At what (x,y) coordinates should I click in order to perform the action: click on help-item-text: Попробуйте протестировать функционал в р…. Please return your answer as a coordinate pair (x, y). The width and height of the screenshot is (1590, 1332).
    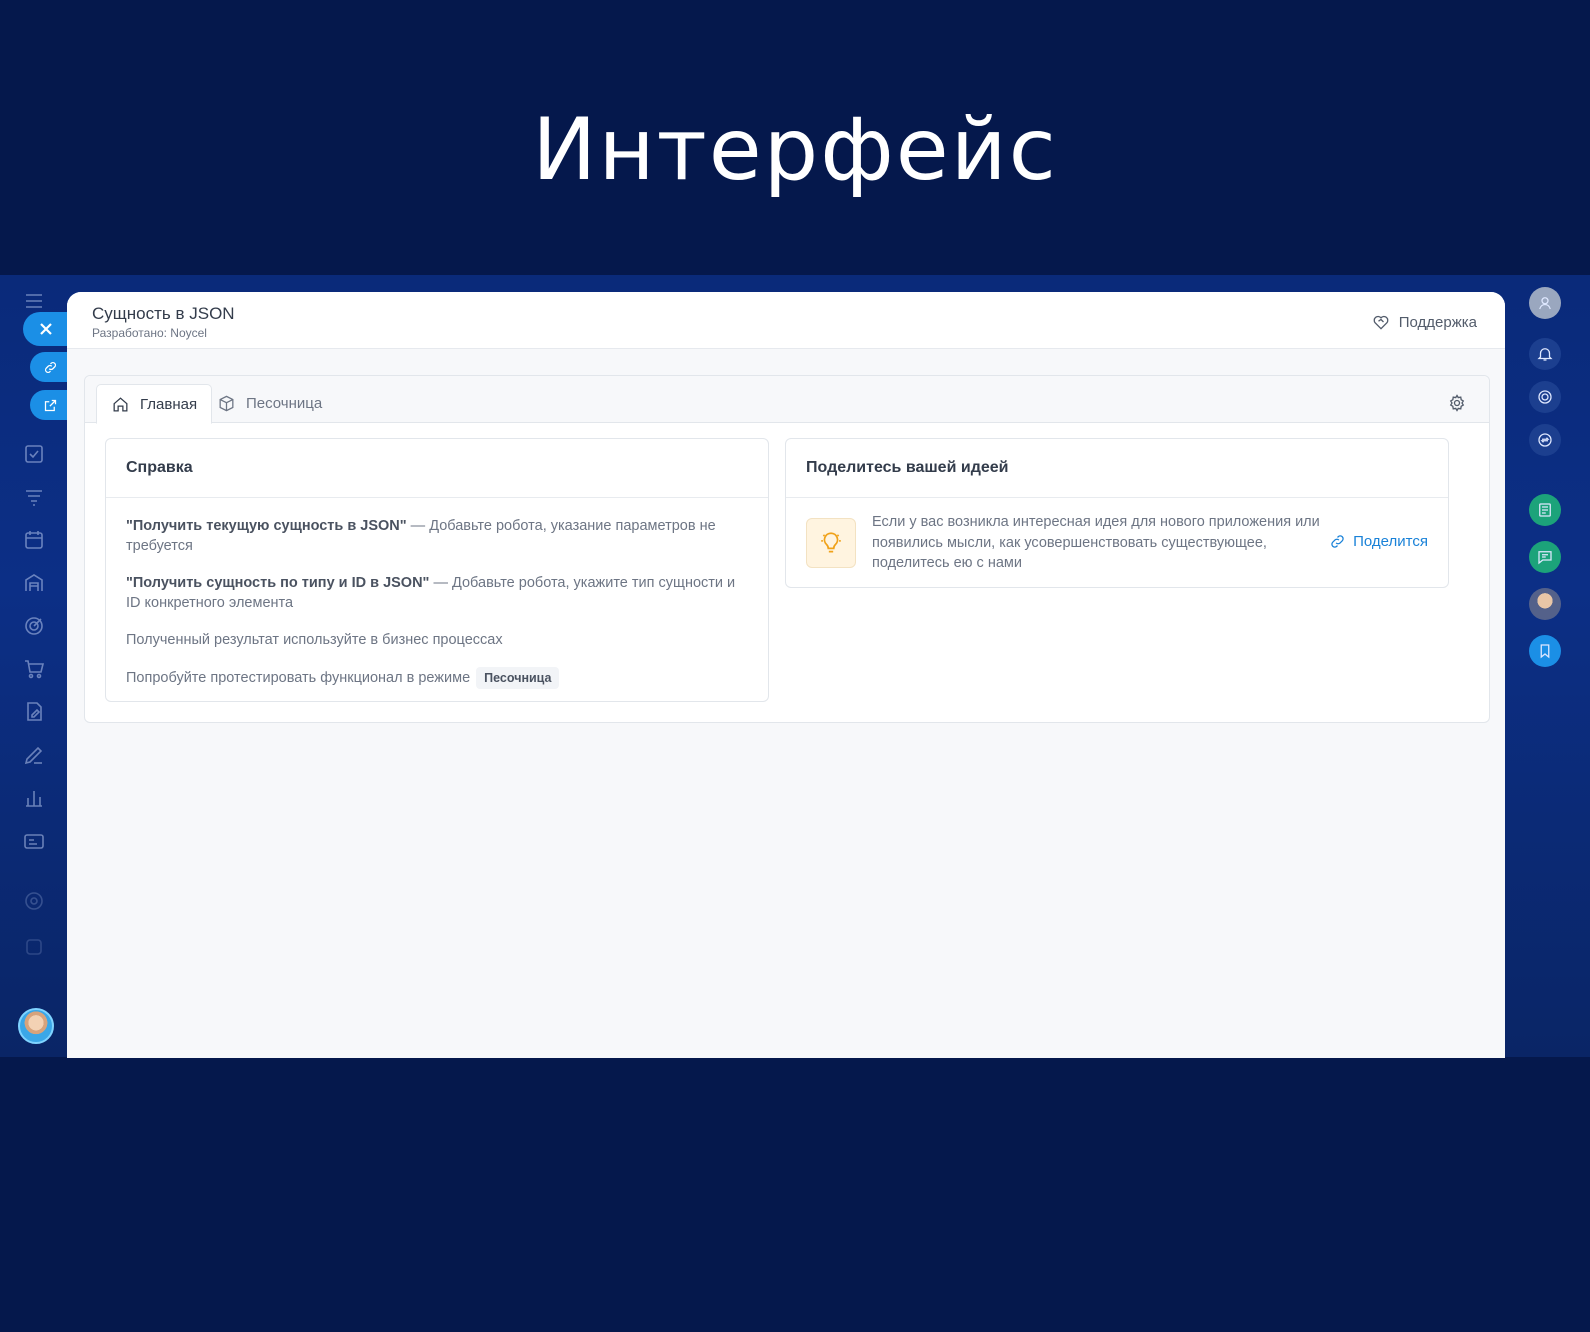
    Looking at the image, I should click on (298, 678).